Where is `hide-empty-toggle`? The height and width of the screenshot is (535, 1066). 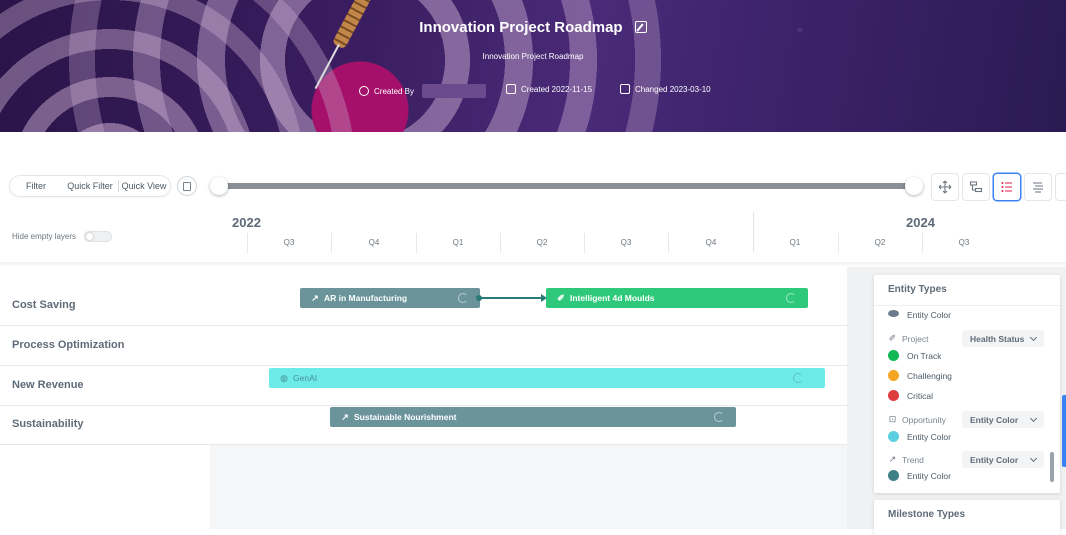 hide-empty-toggle is located at coordinates (98, 236).